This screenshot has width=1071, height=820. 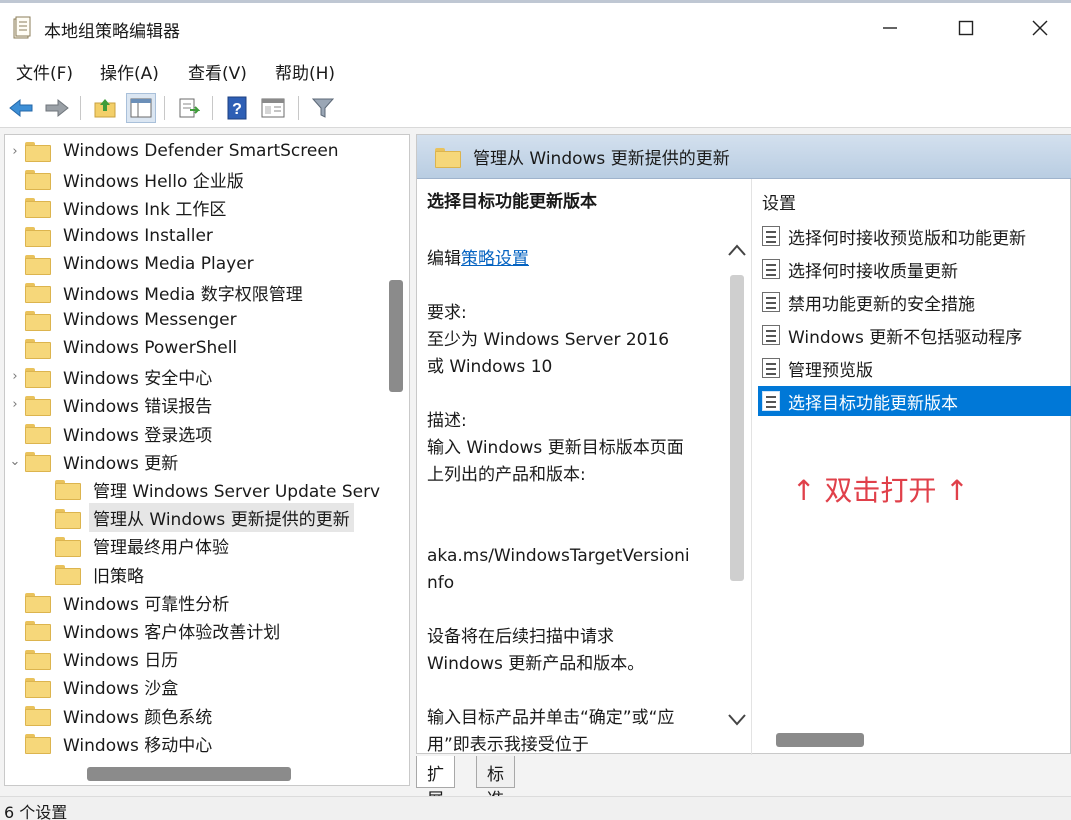 I want to click on description-scroll-thumb, so click(x=737, y=428).